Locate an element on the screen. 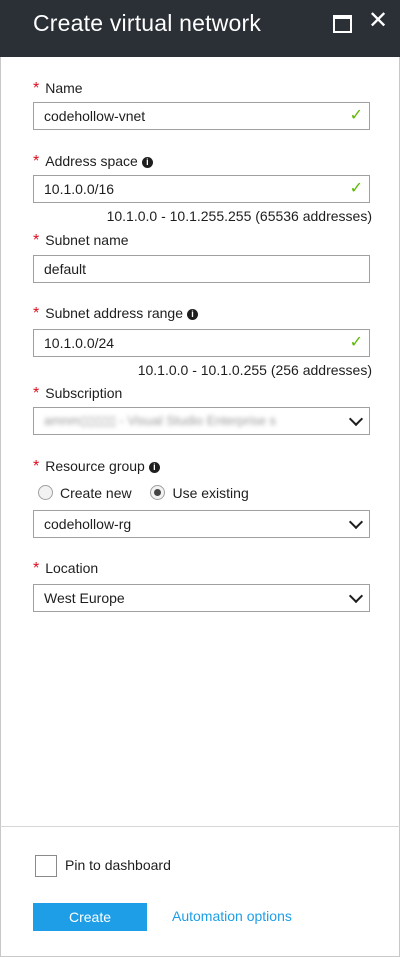  name-input: codehollow-vnet ✓ is located at coordinates (201, 116).